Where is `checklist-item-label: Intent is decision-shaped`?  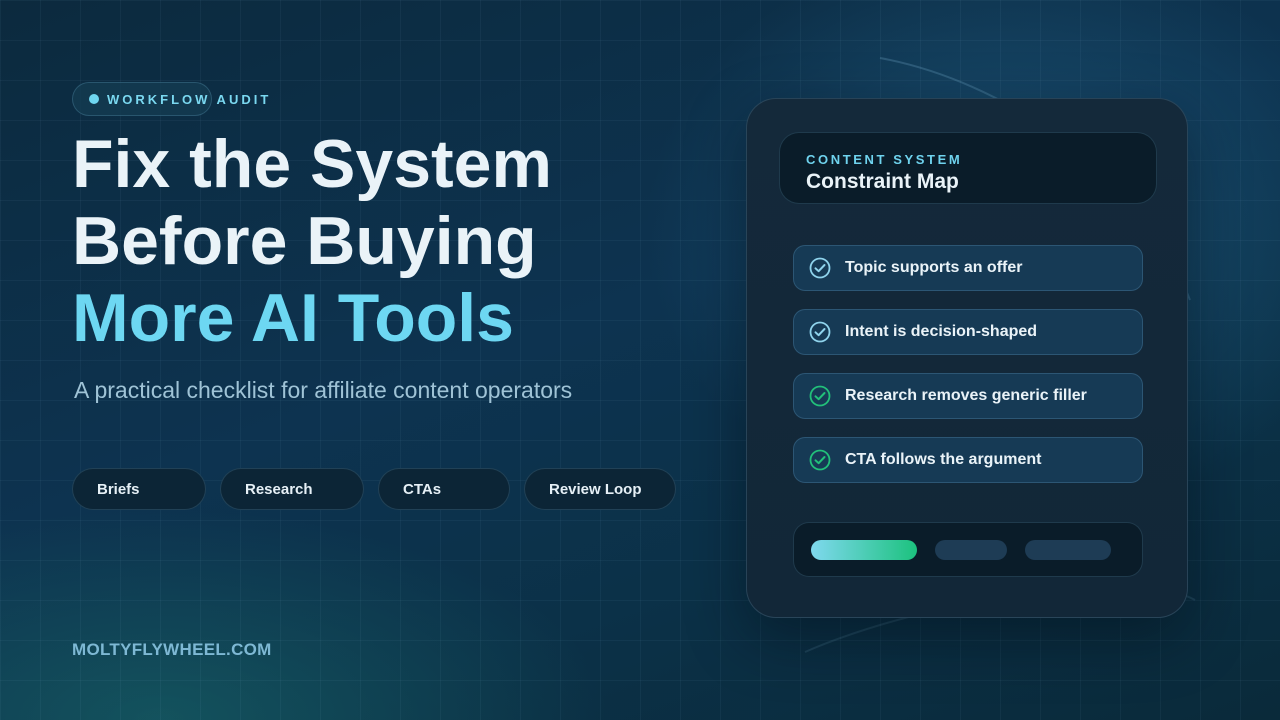
checklist-item-label: Intent is decision-shaped is located at coordinates (941, 331).